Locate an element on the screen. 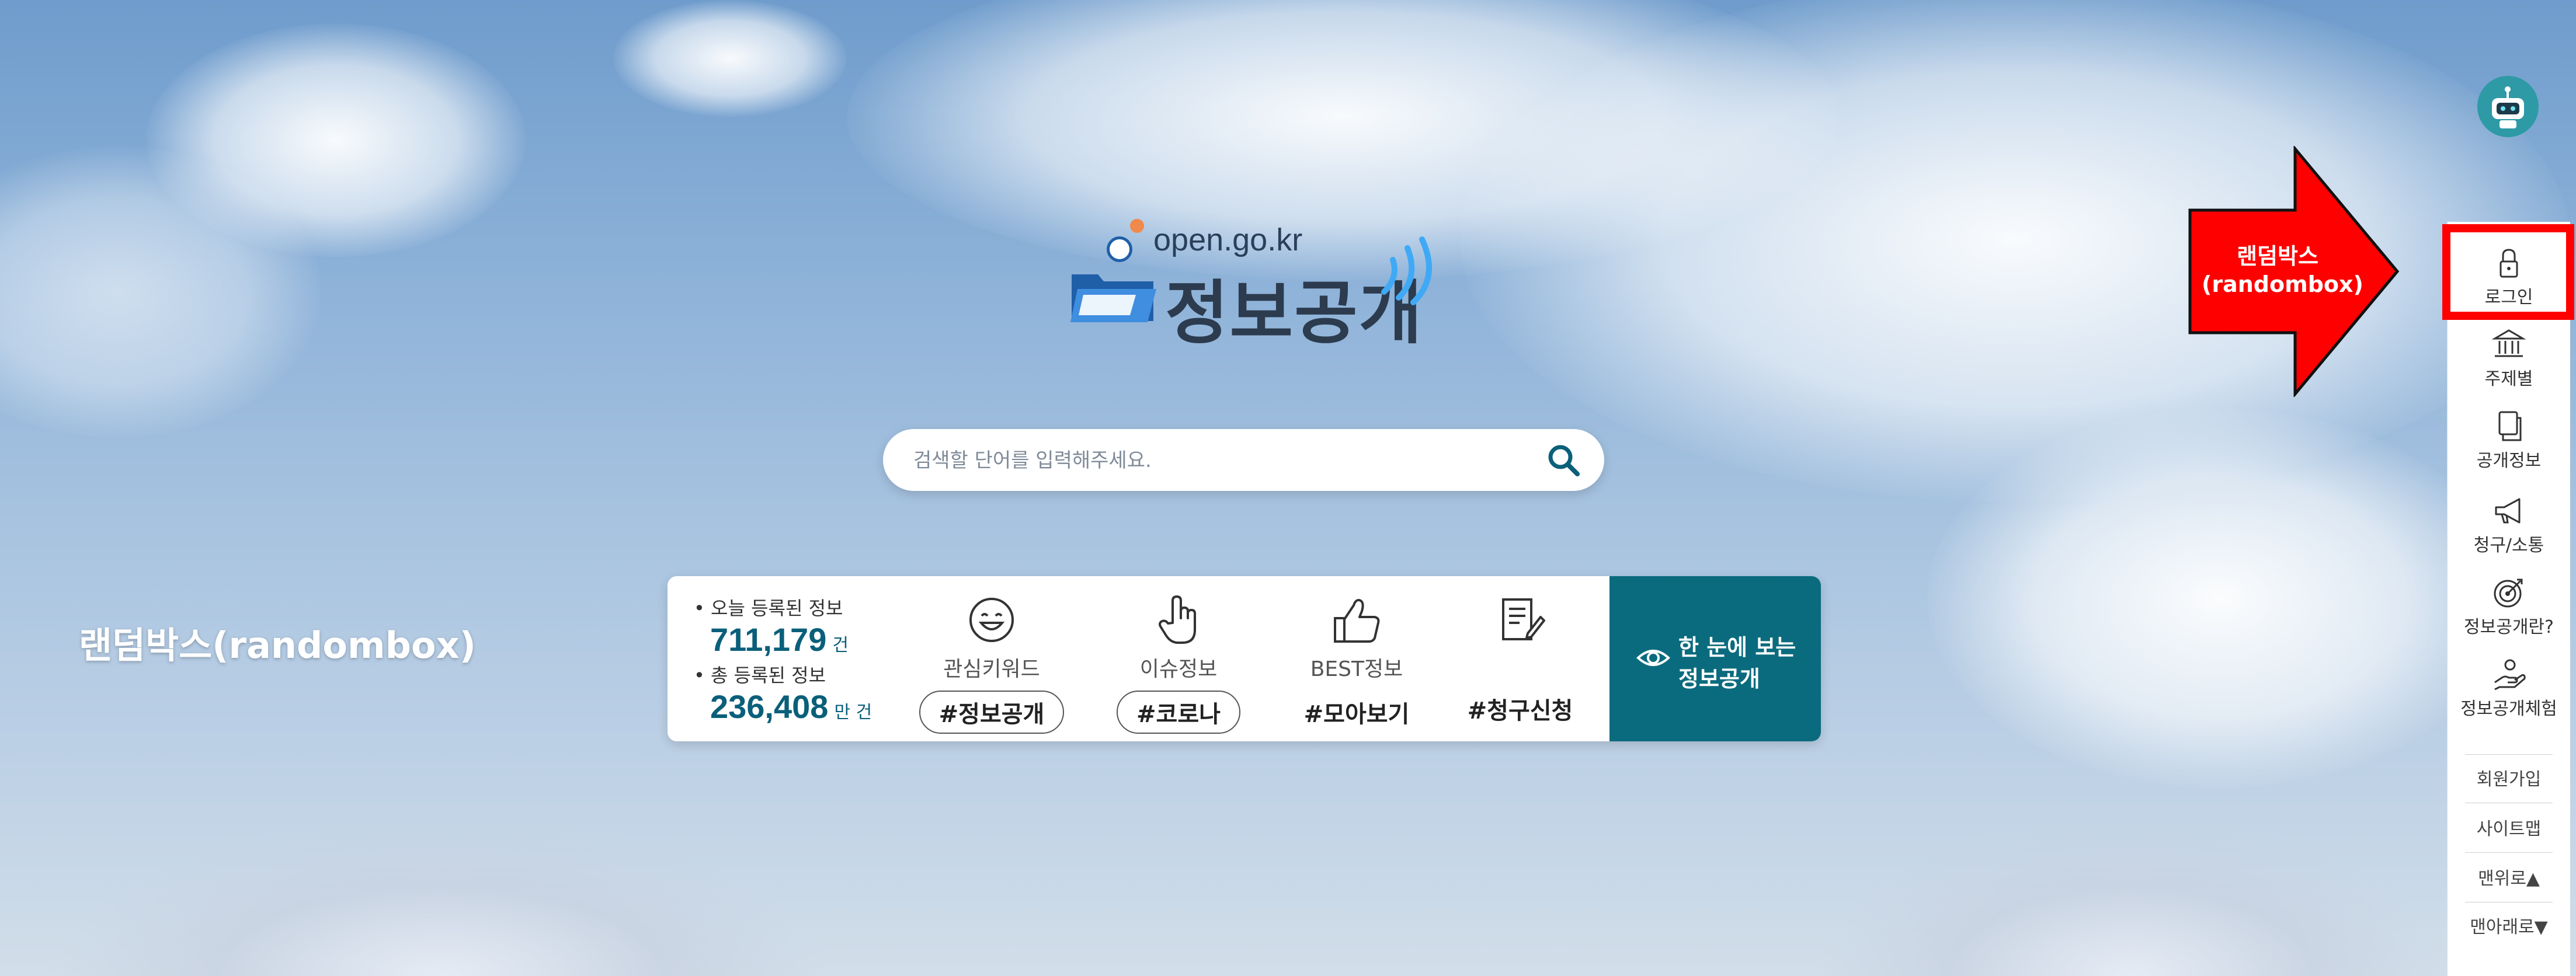 This screenshot has height=976, width=2576. chatbot-button is located at coordinates (2508, 107).